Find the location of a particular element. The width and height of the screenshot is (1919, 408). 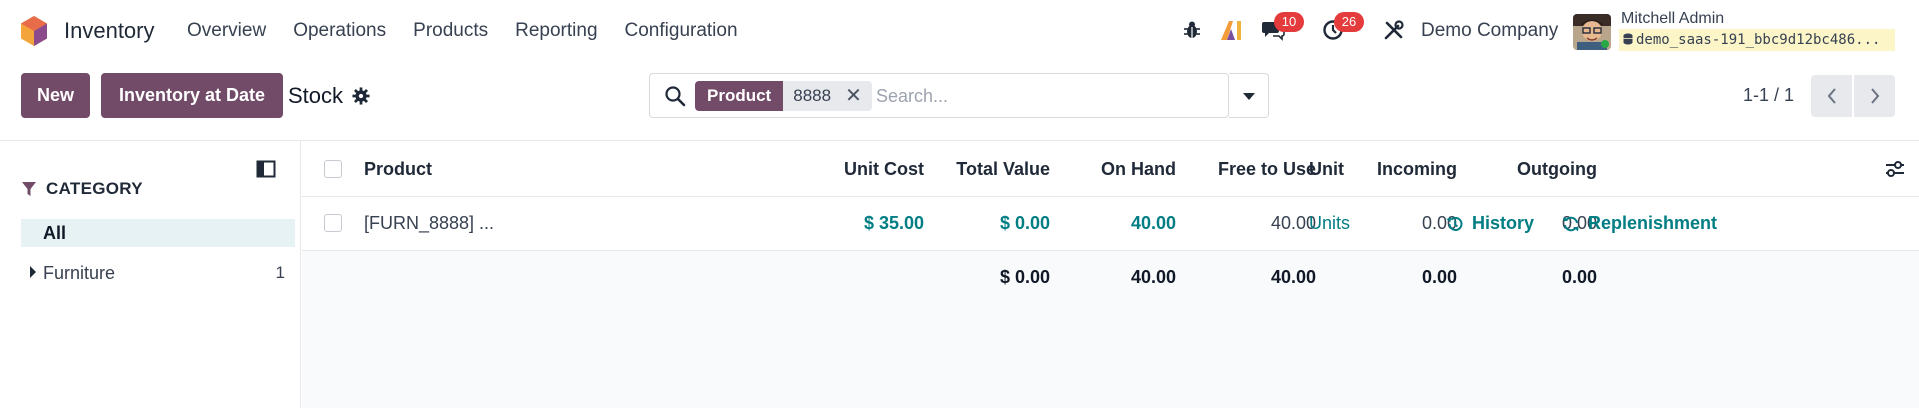

cell-on-hand: 40.00 is located at coordinates (1153, 223).